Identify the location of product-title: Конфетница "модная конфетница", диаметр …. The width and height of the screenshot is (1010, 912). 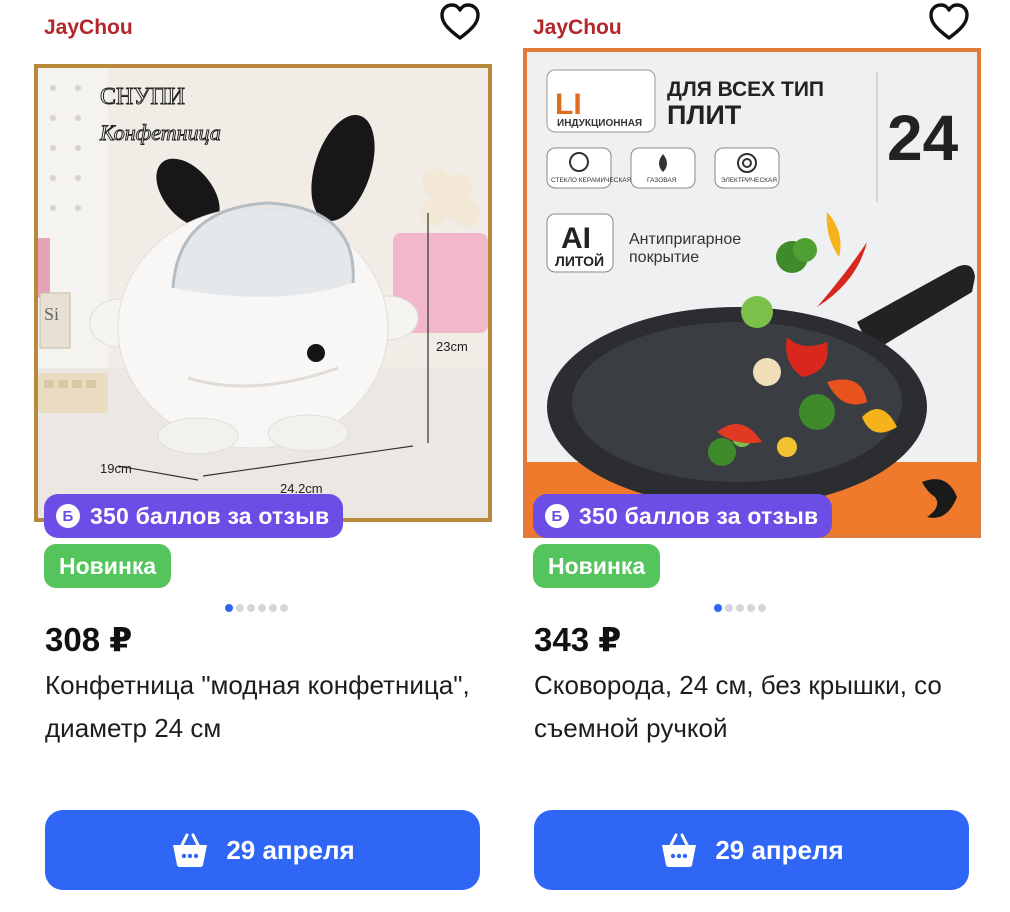
(265, 707).